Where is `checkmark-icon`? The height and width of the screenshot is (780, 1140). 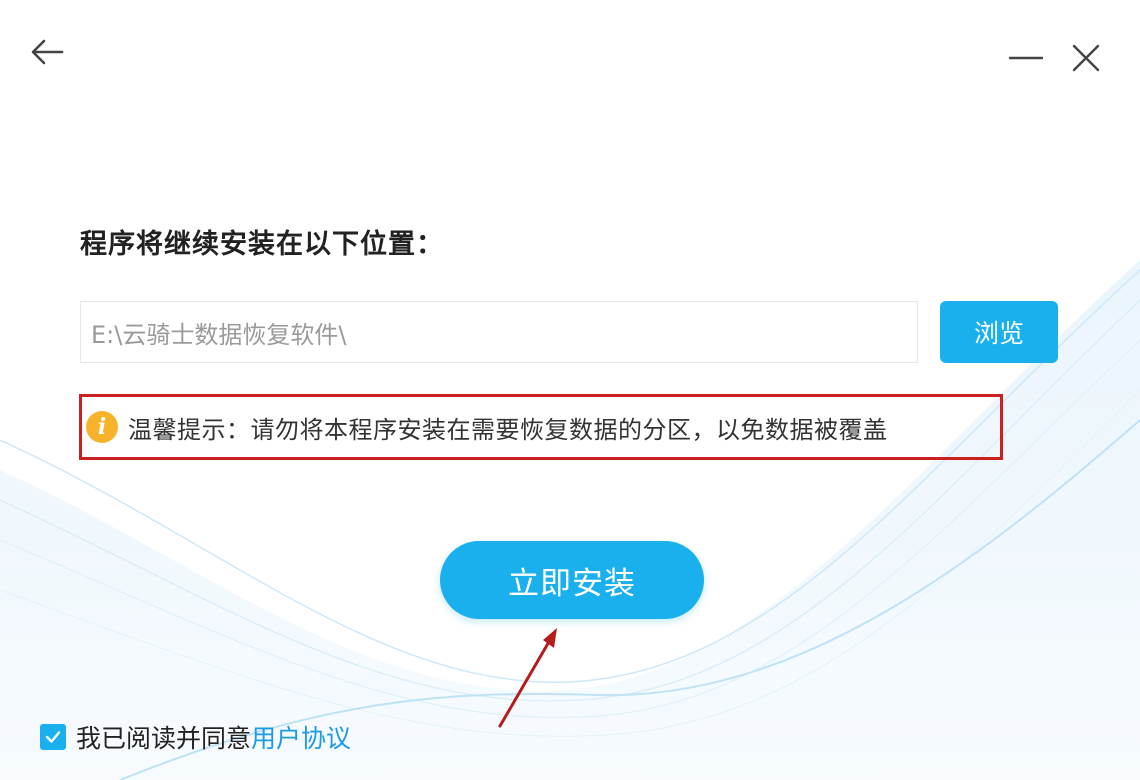
checkmark-icon is located at coordinates (53, 737).